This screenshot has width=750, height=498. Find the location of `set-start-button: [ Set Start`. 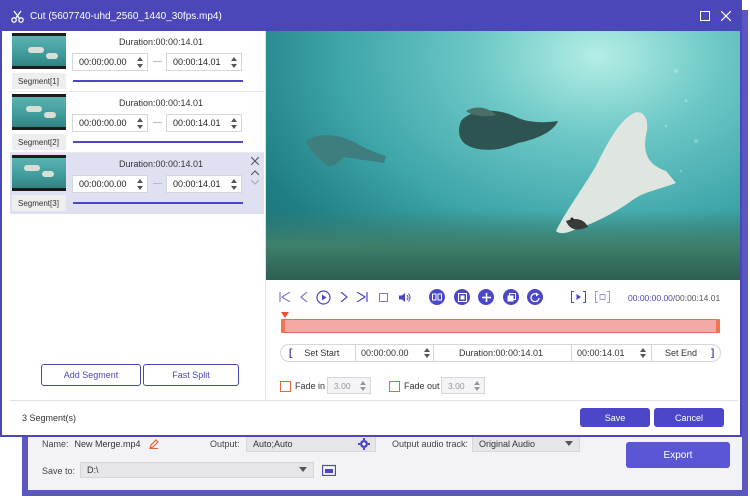

set-start-button: [ Set Start is located at coordinates (314, 353).